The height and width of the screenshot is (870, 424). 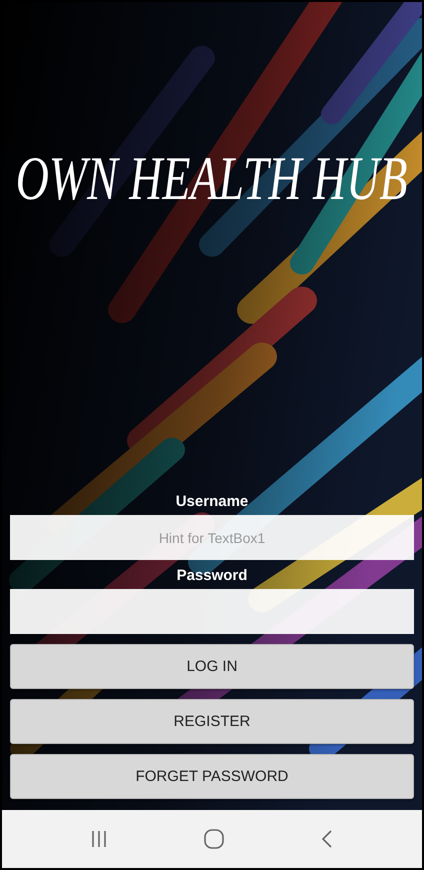 I want to click on password-field, so click(x=212, y=611).